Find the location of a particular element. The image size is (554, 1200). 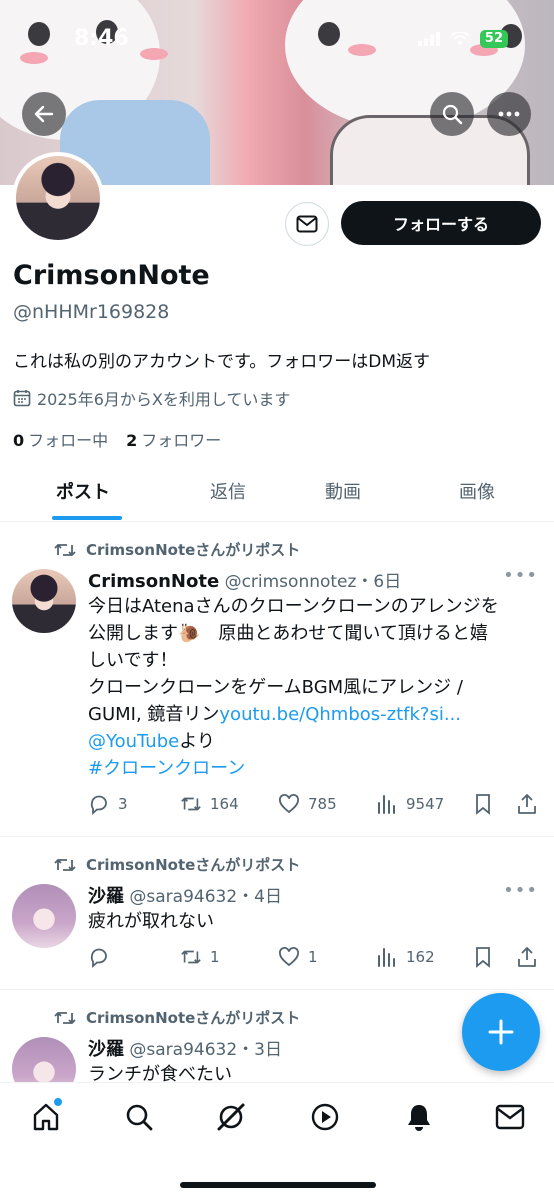

profile-handle: @nHHMr169828 is located at coordinates (91, 312).